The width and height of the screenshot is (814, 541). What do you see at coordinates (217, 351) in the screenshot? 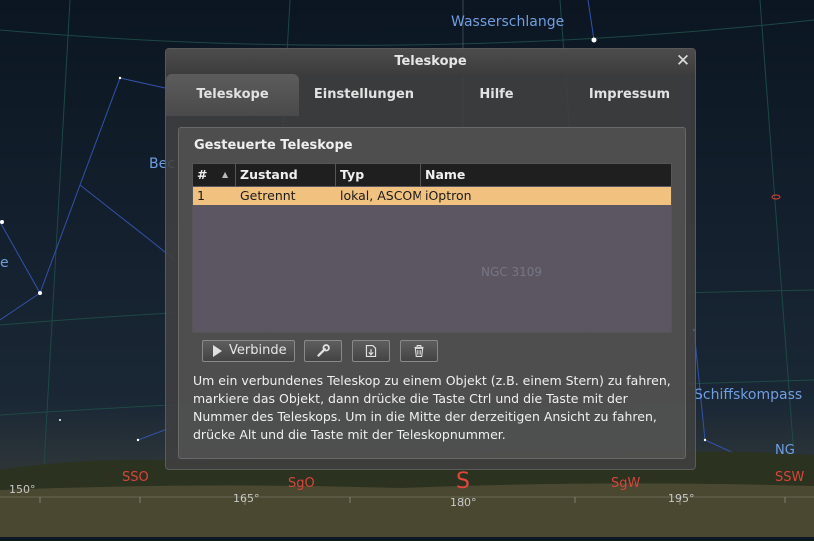
I see `play-icon` at bounding box center [217, 351].